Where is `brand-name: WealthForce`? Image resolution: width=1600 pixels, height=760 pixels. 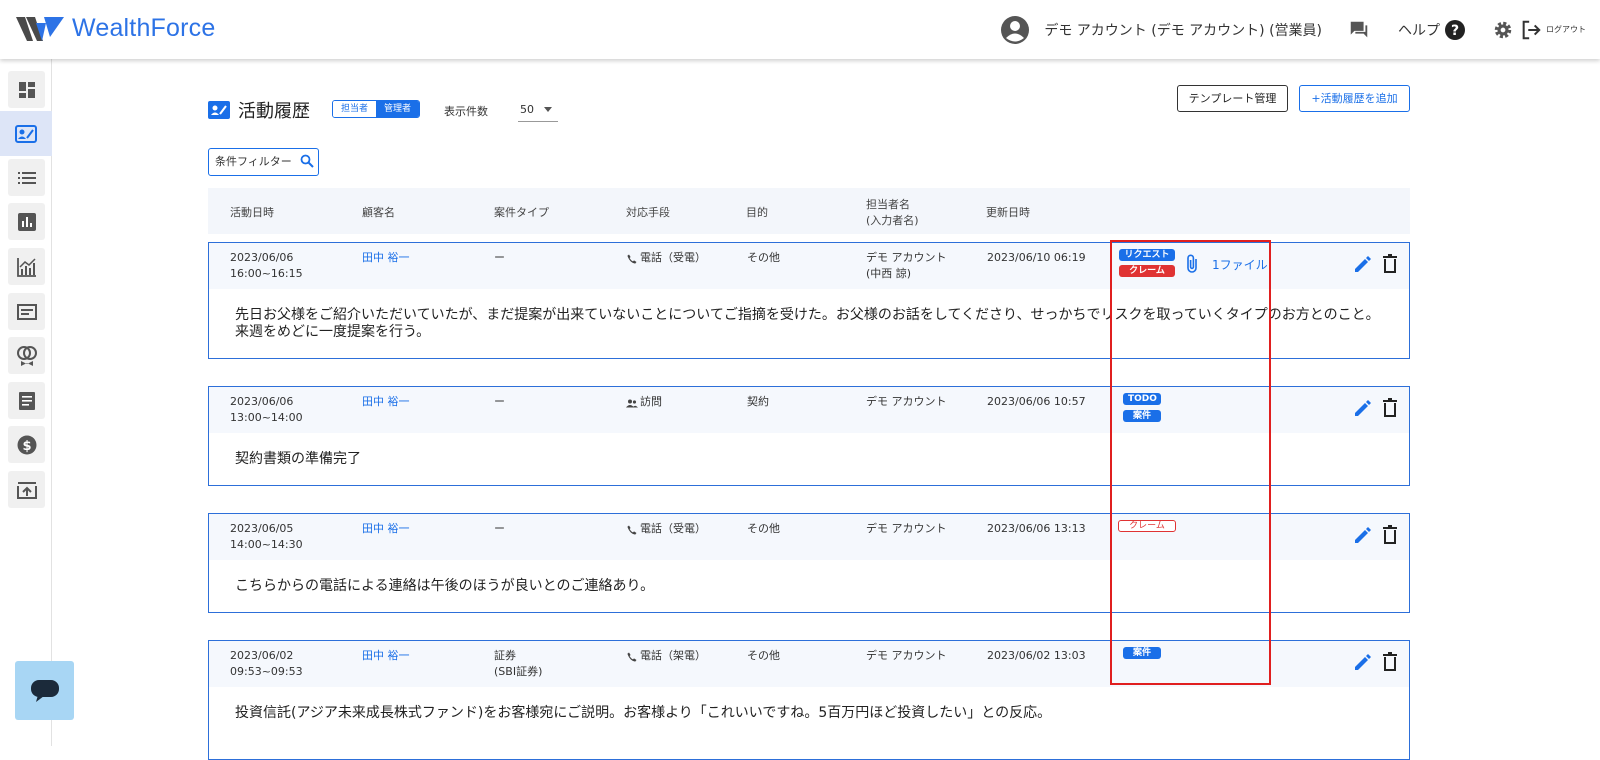
brand-name: WealthForce is located at coordinates (144, 28).